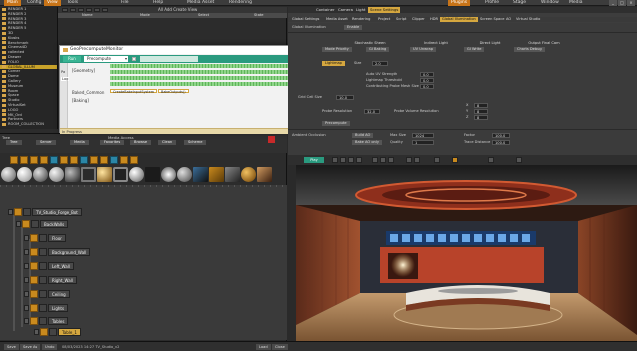 The image size is (637, 351). I want to click on transform-icon, so click(14, 160).